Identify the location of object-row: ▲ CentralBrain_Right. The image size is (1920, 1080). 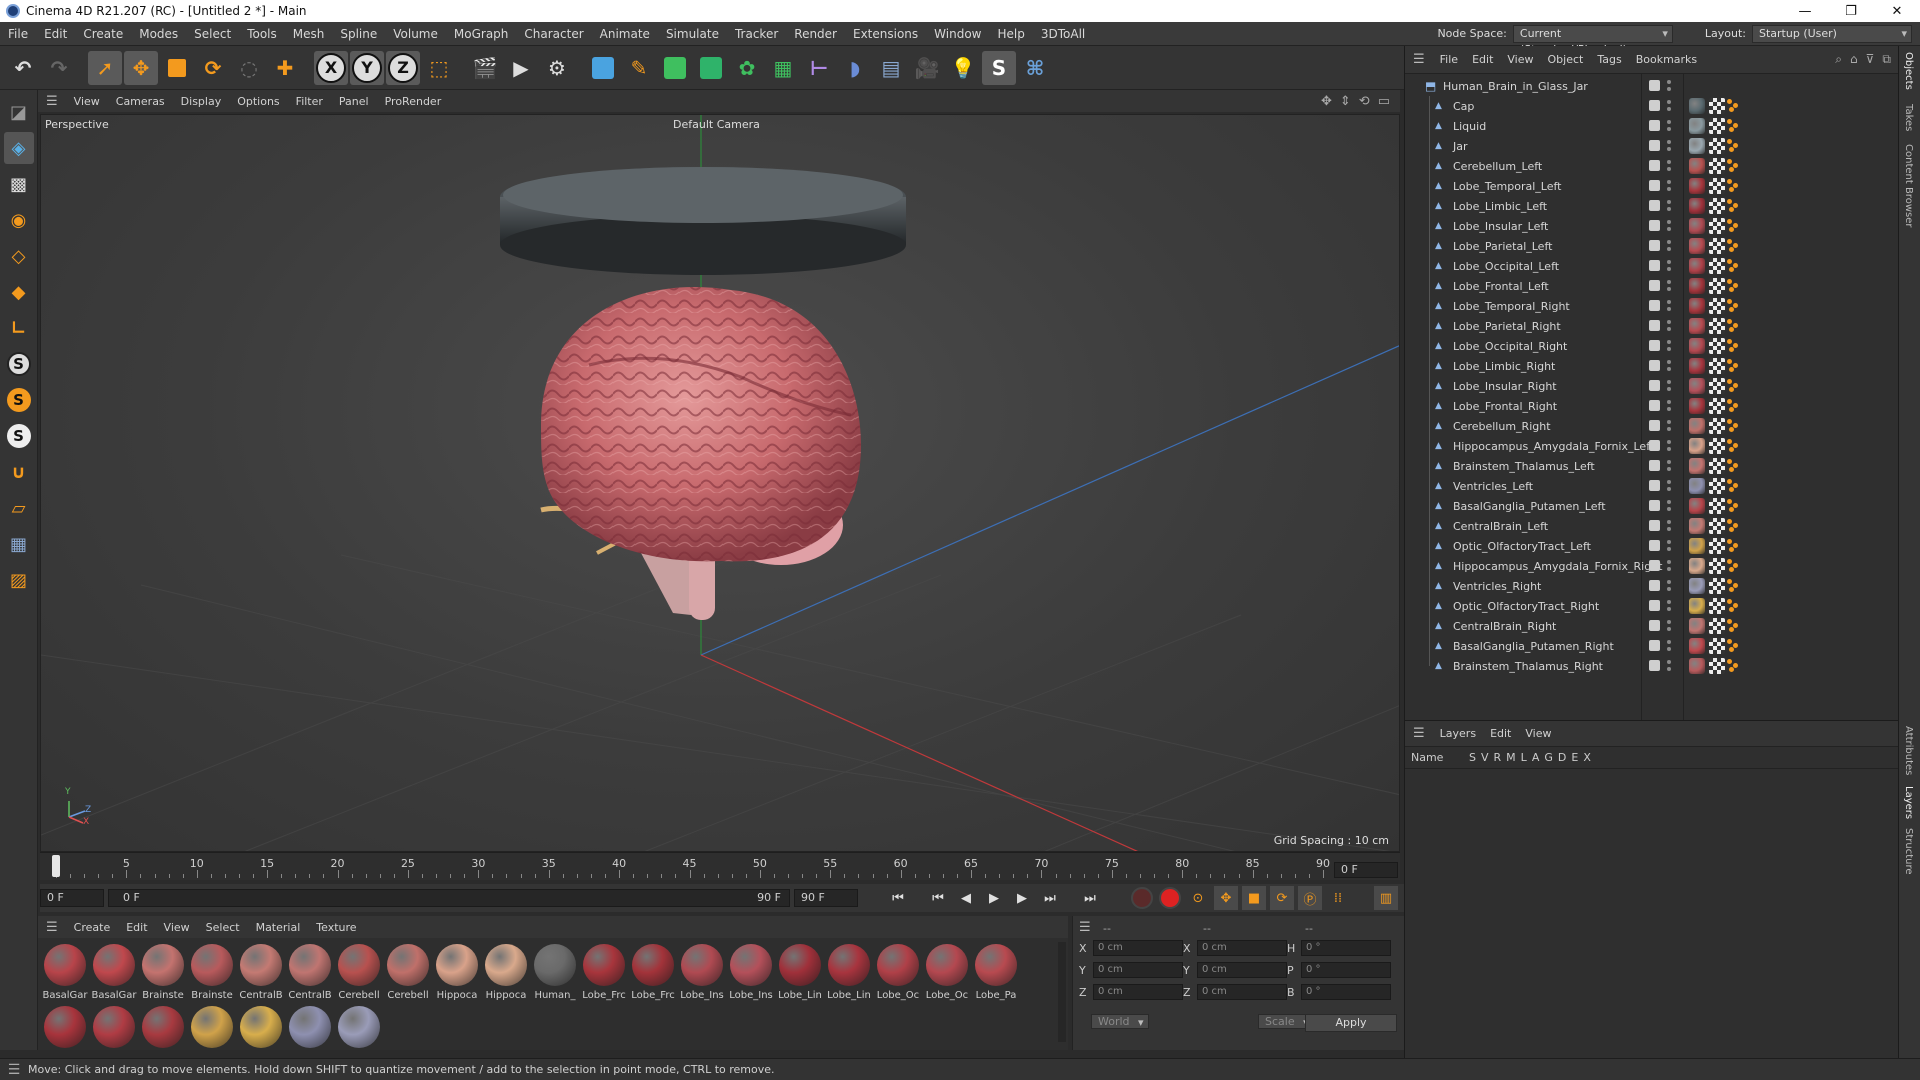
(1652, 626).